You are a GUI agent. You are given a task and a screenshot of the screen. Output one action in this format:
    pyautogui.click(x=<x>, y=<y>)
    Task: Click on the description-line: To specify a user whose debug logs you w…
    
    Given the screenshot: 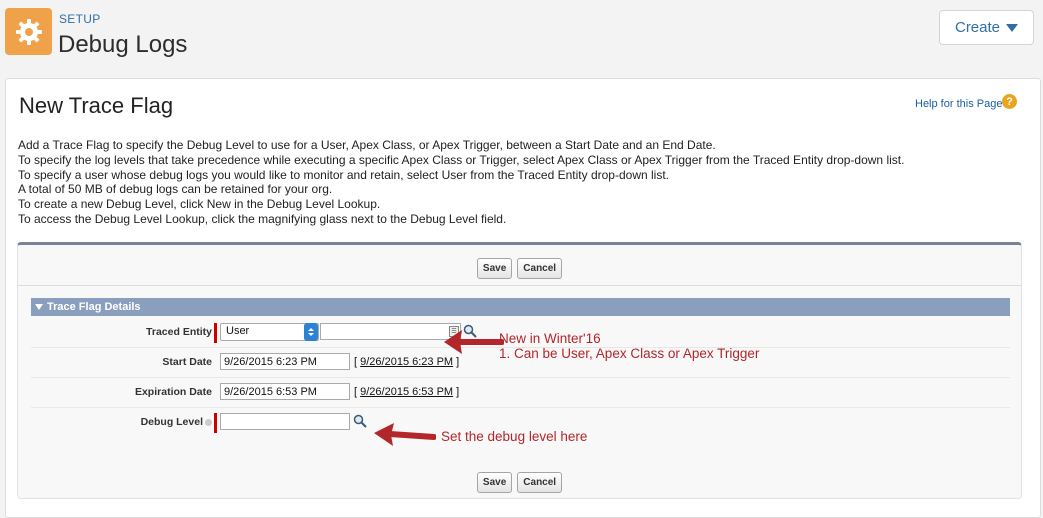 What is the action you would take?
    pyautogui.click(x=343, y=174)
    